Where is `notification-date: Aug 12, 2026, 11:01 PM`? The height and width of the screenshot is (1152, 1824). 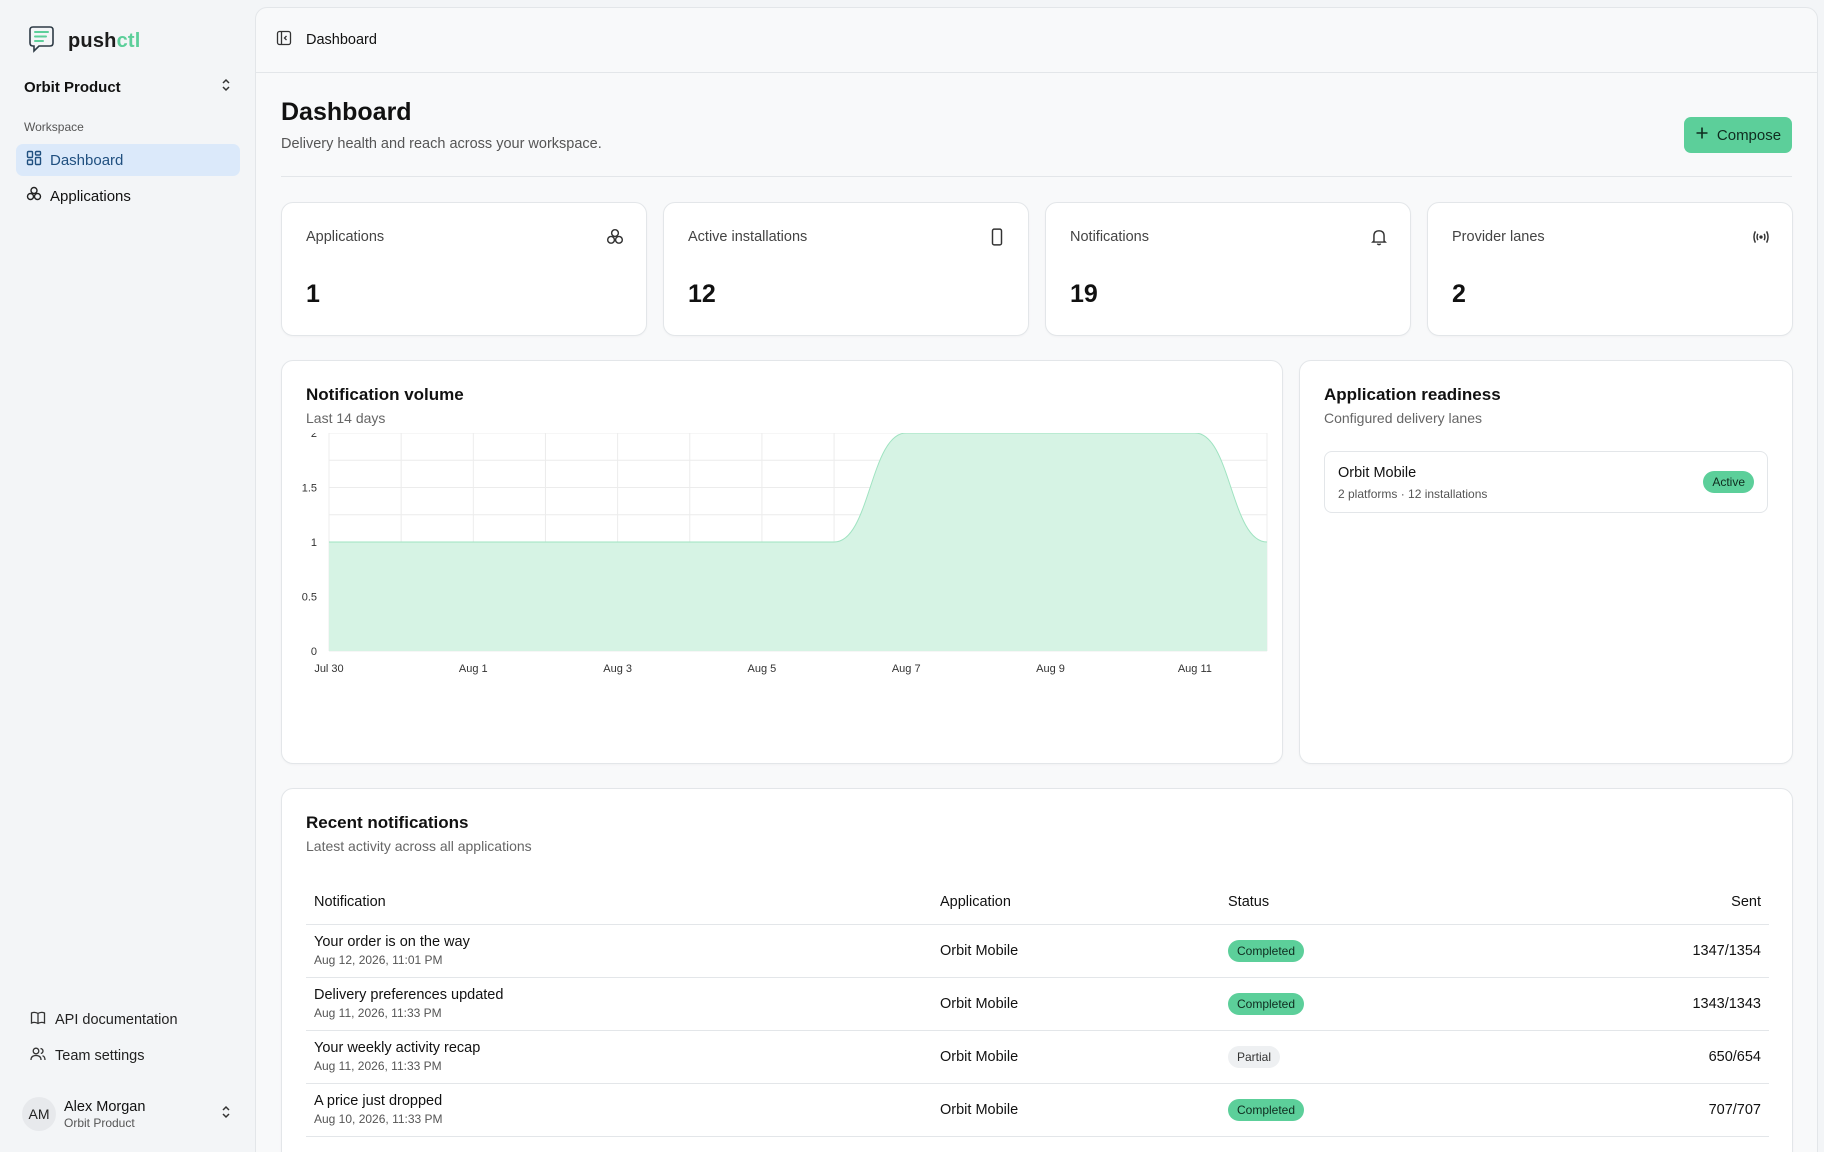
notification-date: Aug 12, 2026, 11:01 PM is located at coordinates (378, 960).